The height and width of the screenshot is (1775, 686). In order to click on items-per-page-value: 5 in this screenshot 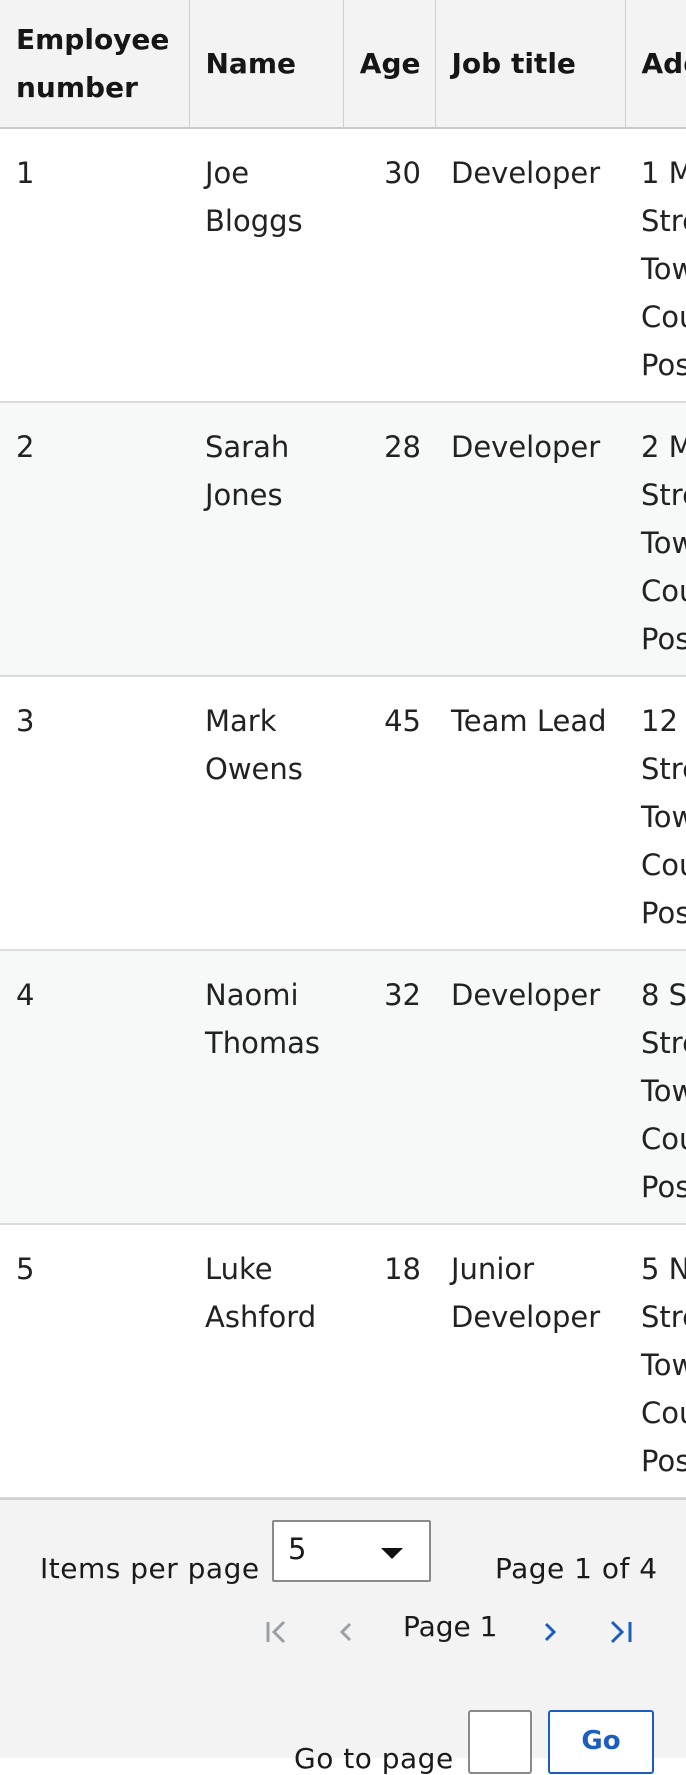, I will do `click(297, 1549)`.